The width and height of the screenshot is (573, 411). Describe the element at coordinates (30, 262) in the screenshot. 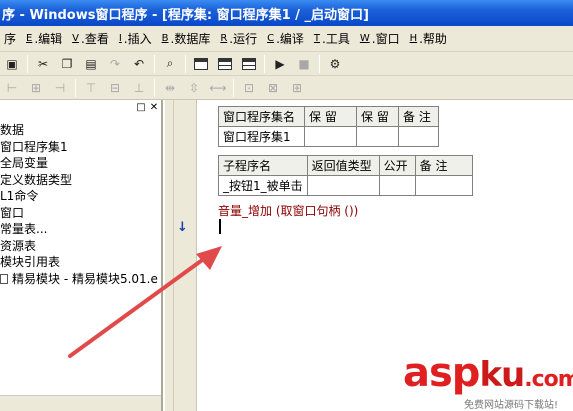

I see `tree-item-label: 模块引用表` at that location.